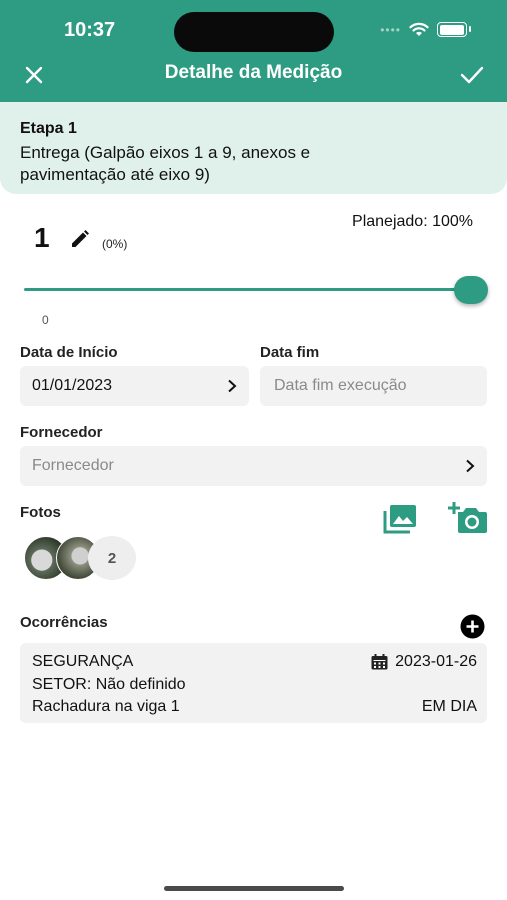 The height and width of the screenshot is (900, 507). Describe the element at coordinates (436, 661) in the screenshot. I see `occurrence-date-value: 2023-01-26` at that location.